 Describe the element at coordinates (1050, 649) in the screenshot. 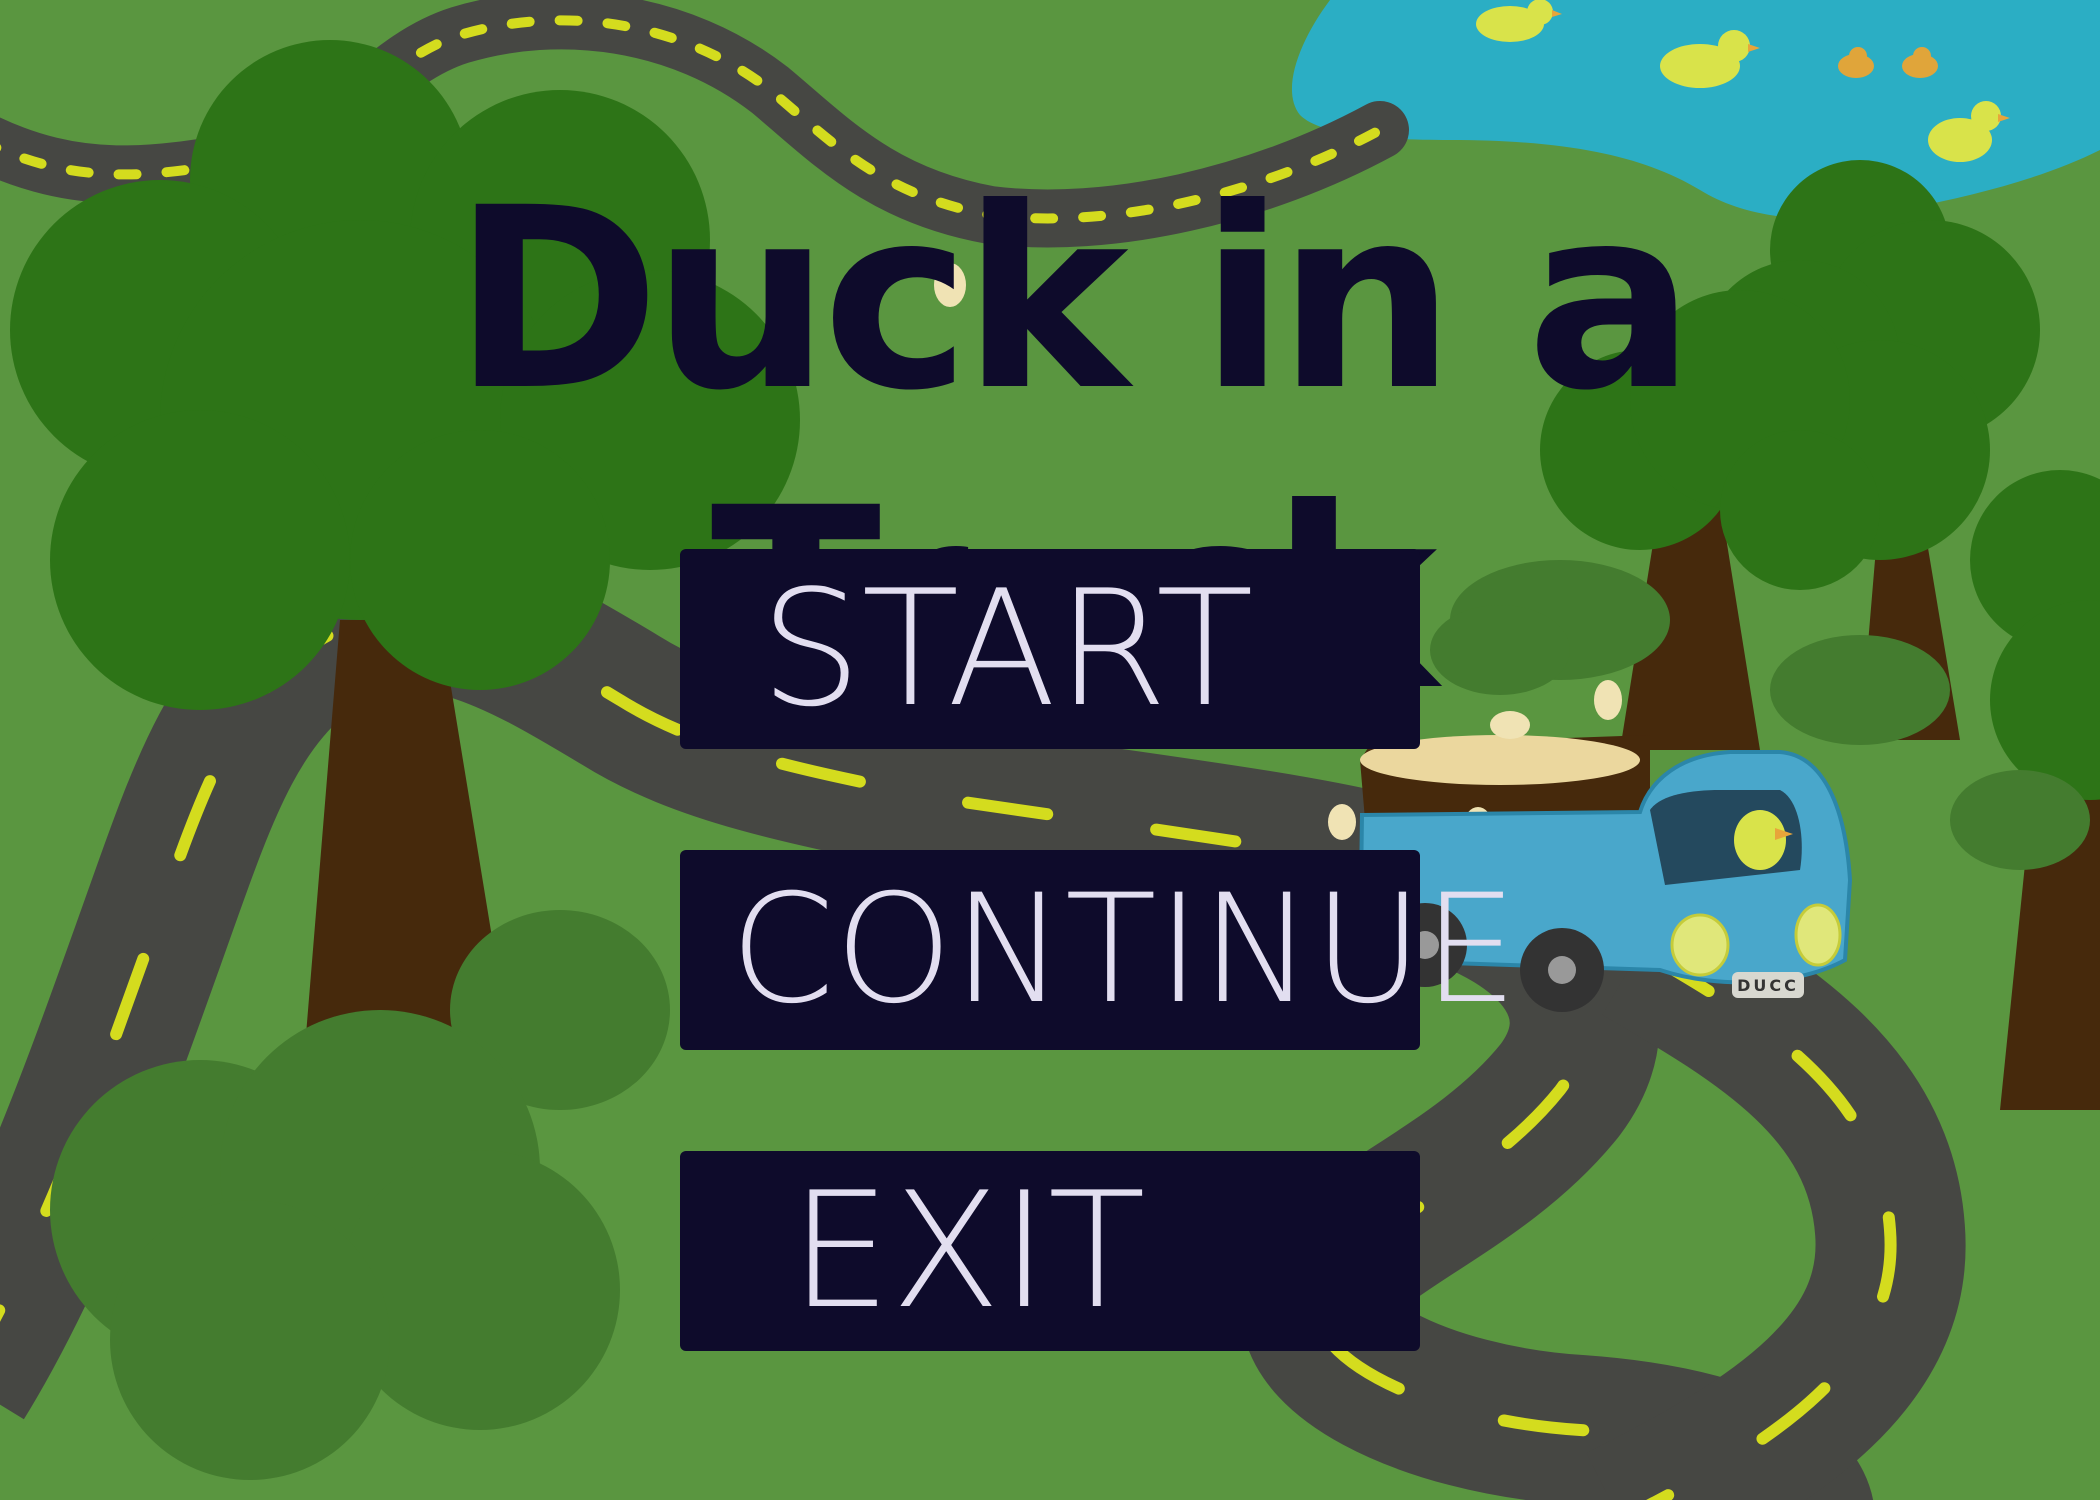

I see `start-button: START` at that location.